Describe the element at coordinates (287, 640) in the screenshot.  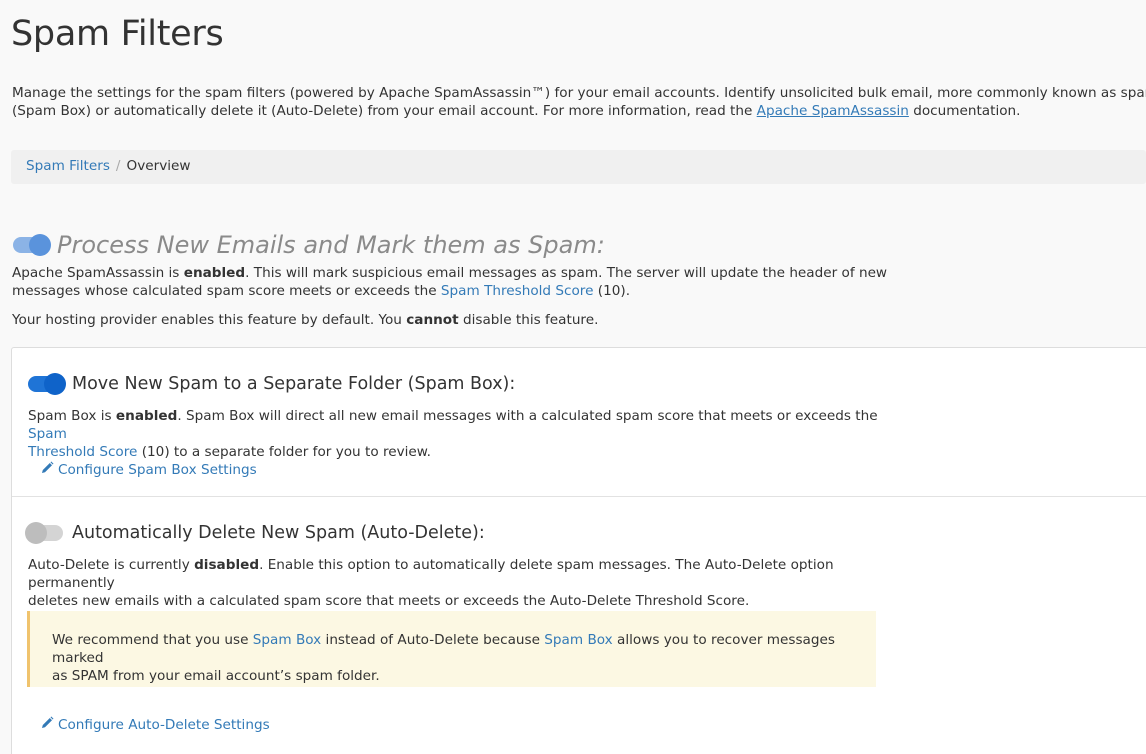
I see `spam-box-link-1: Spam Box` at that location.